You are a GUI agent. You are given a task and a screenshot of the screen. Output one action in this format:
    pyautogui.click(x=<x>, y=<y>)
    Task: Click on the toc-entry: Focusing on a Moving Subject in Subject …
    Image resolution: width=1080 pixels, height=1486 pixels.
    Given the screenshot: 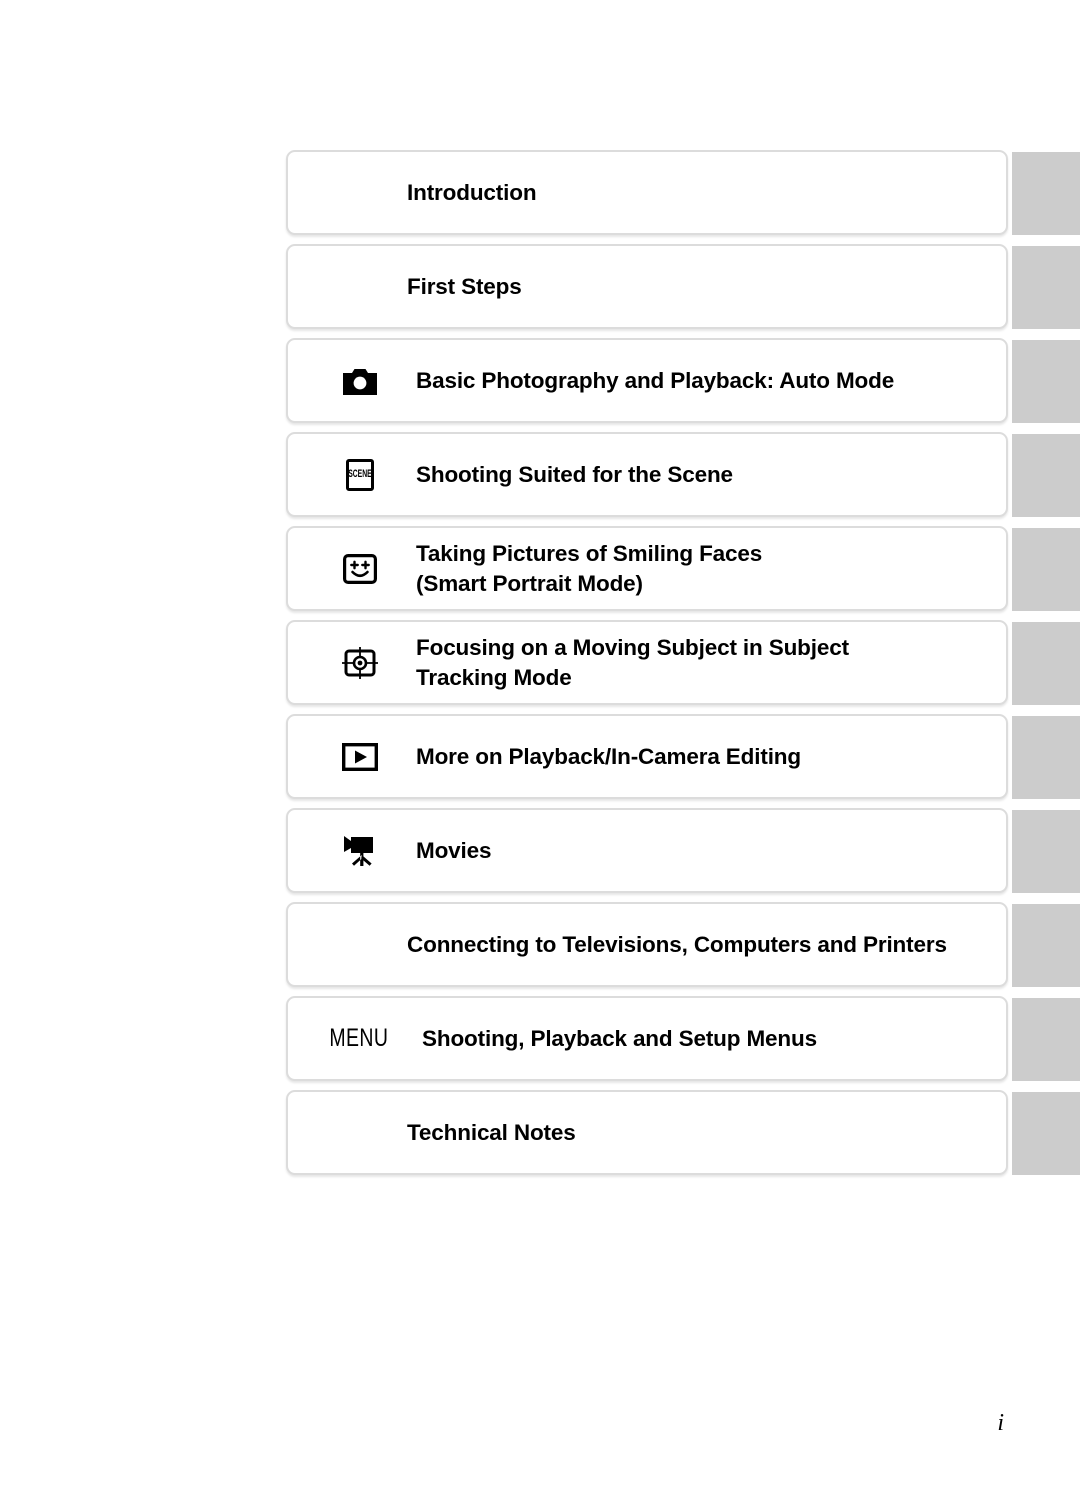 What is the action you would take?
    pyautogui.click(x=683, y=663)
    